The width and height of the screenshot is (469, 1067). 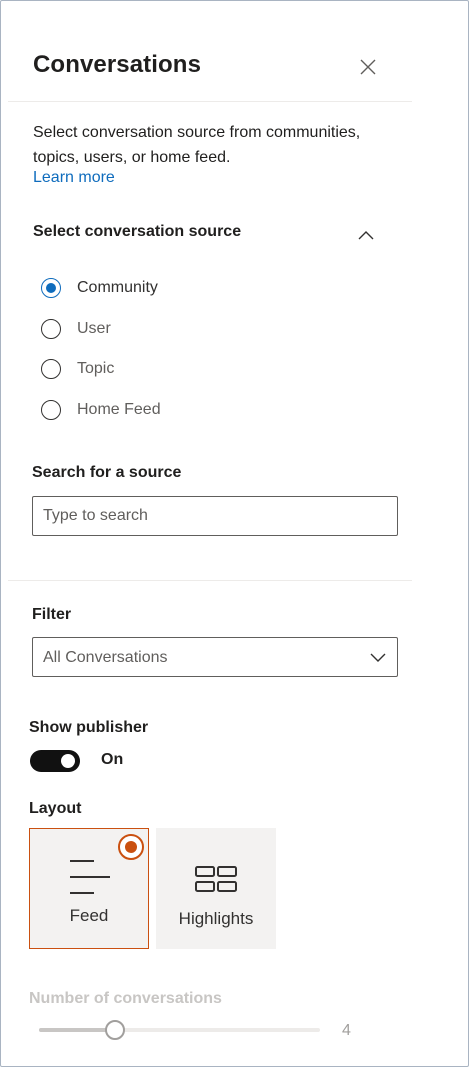 I want to click on layout-tile-feed: Feed, so click(x=89, y=888).